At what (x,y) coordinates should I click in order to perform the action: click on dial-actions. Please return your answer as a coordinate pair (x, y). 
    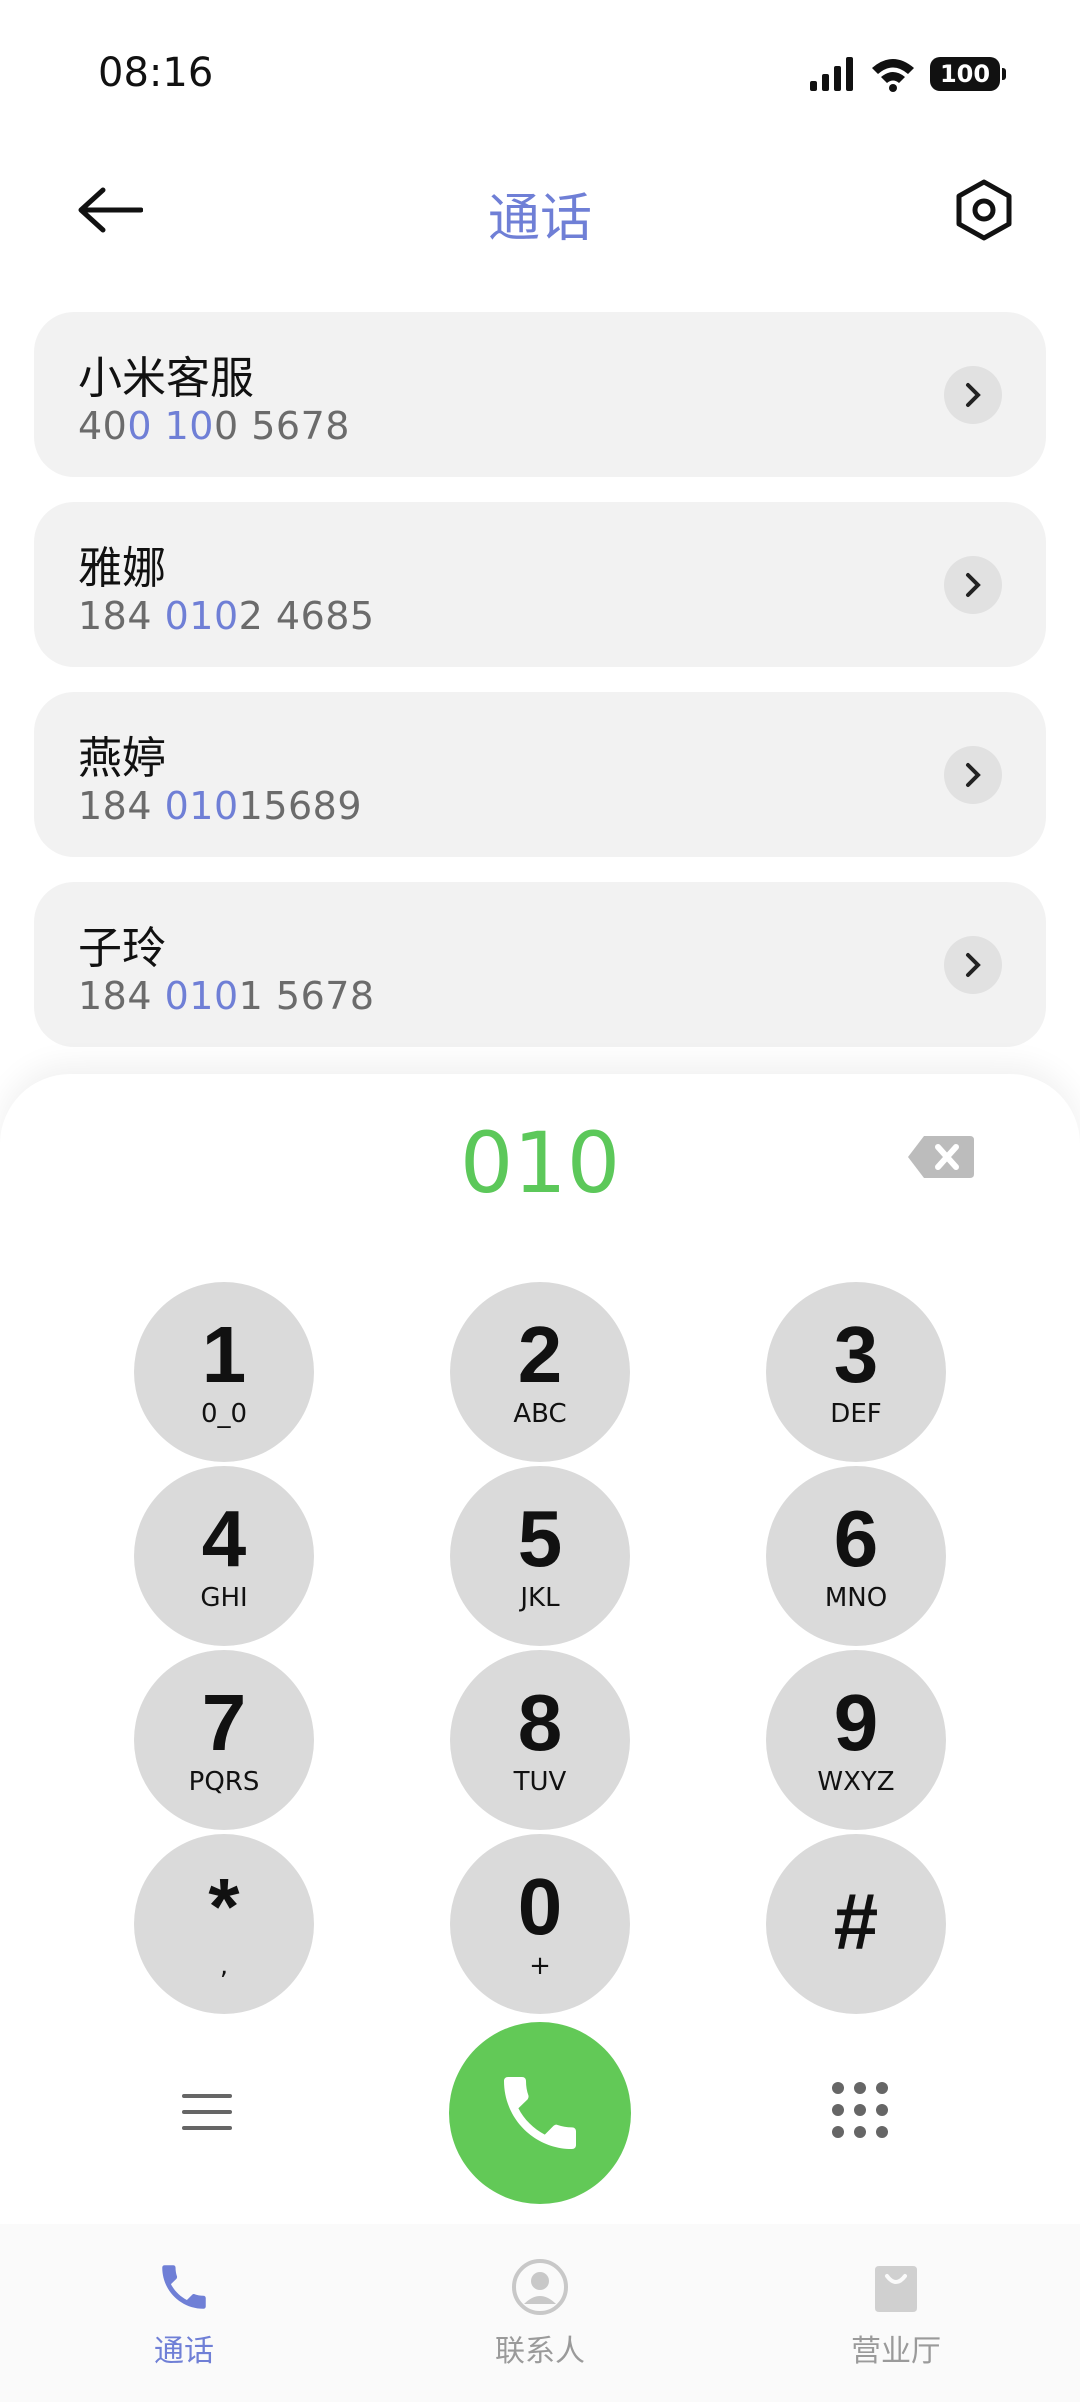
    Looking at the image, I should click on (540, 2113).